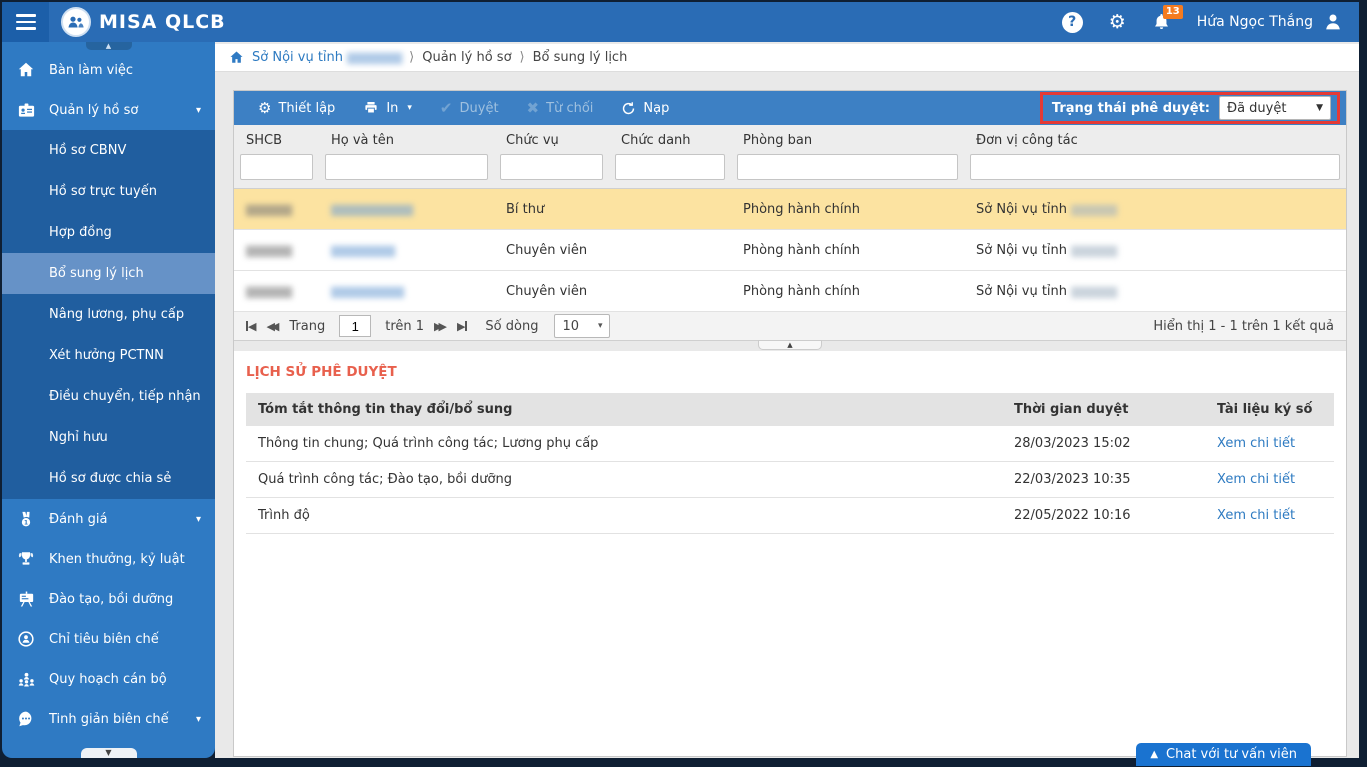 The height and width of the screenshot is (767, 1367). I want to click on rows-per-page-dropdown: 10 ▾, so click(582, 326).